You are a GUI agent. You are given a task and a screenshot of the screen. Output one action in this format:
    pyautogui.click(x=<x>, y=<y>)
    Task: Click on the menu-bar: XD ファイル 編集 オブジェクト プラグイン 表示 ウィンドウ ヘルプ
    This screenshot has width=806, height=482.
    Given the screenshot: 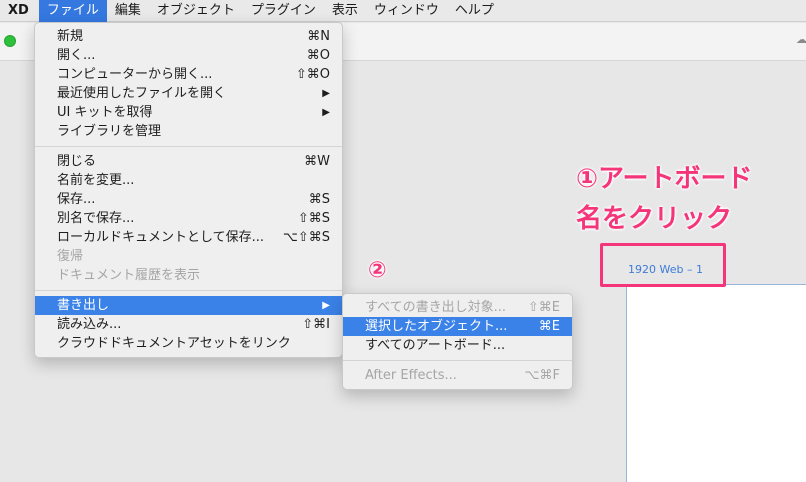 What is the action you would take?
    pyautogui.click(x=403, y=11)
    